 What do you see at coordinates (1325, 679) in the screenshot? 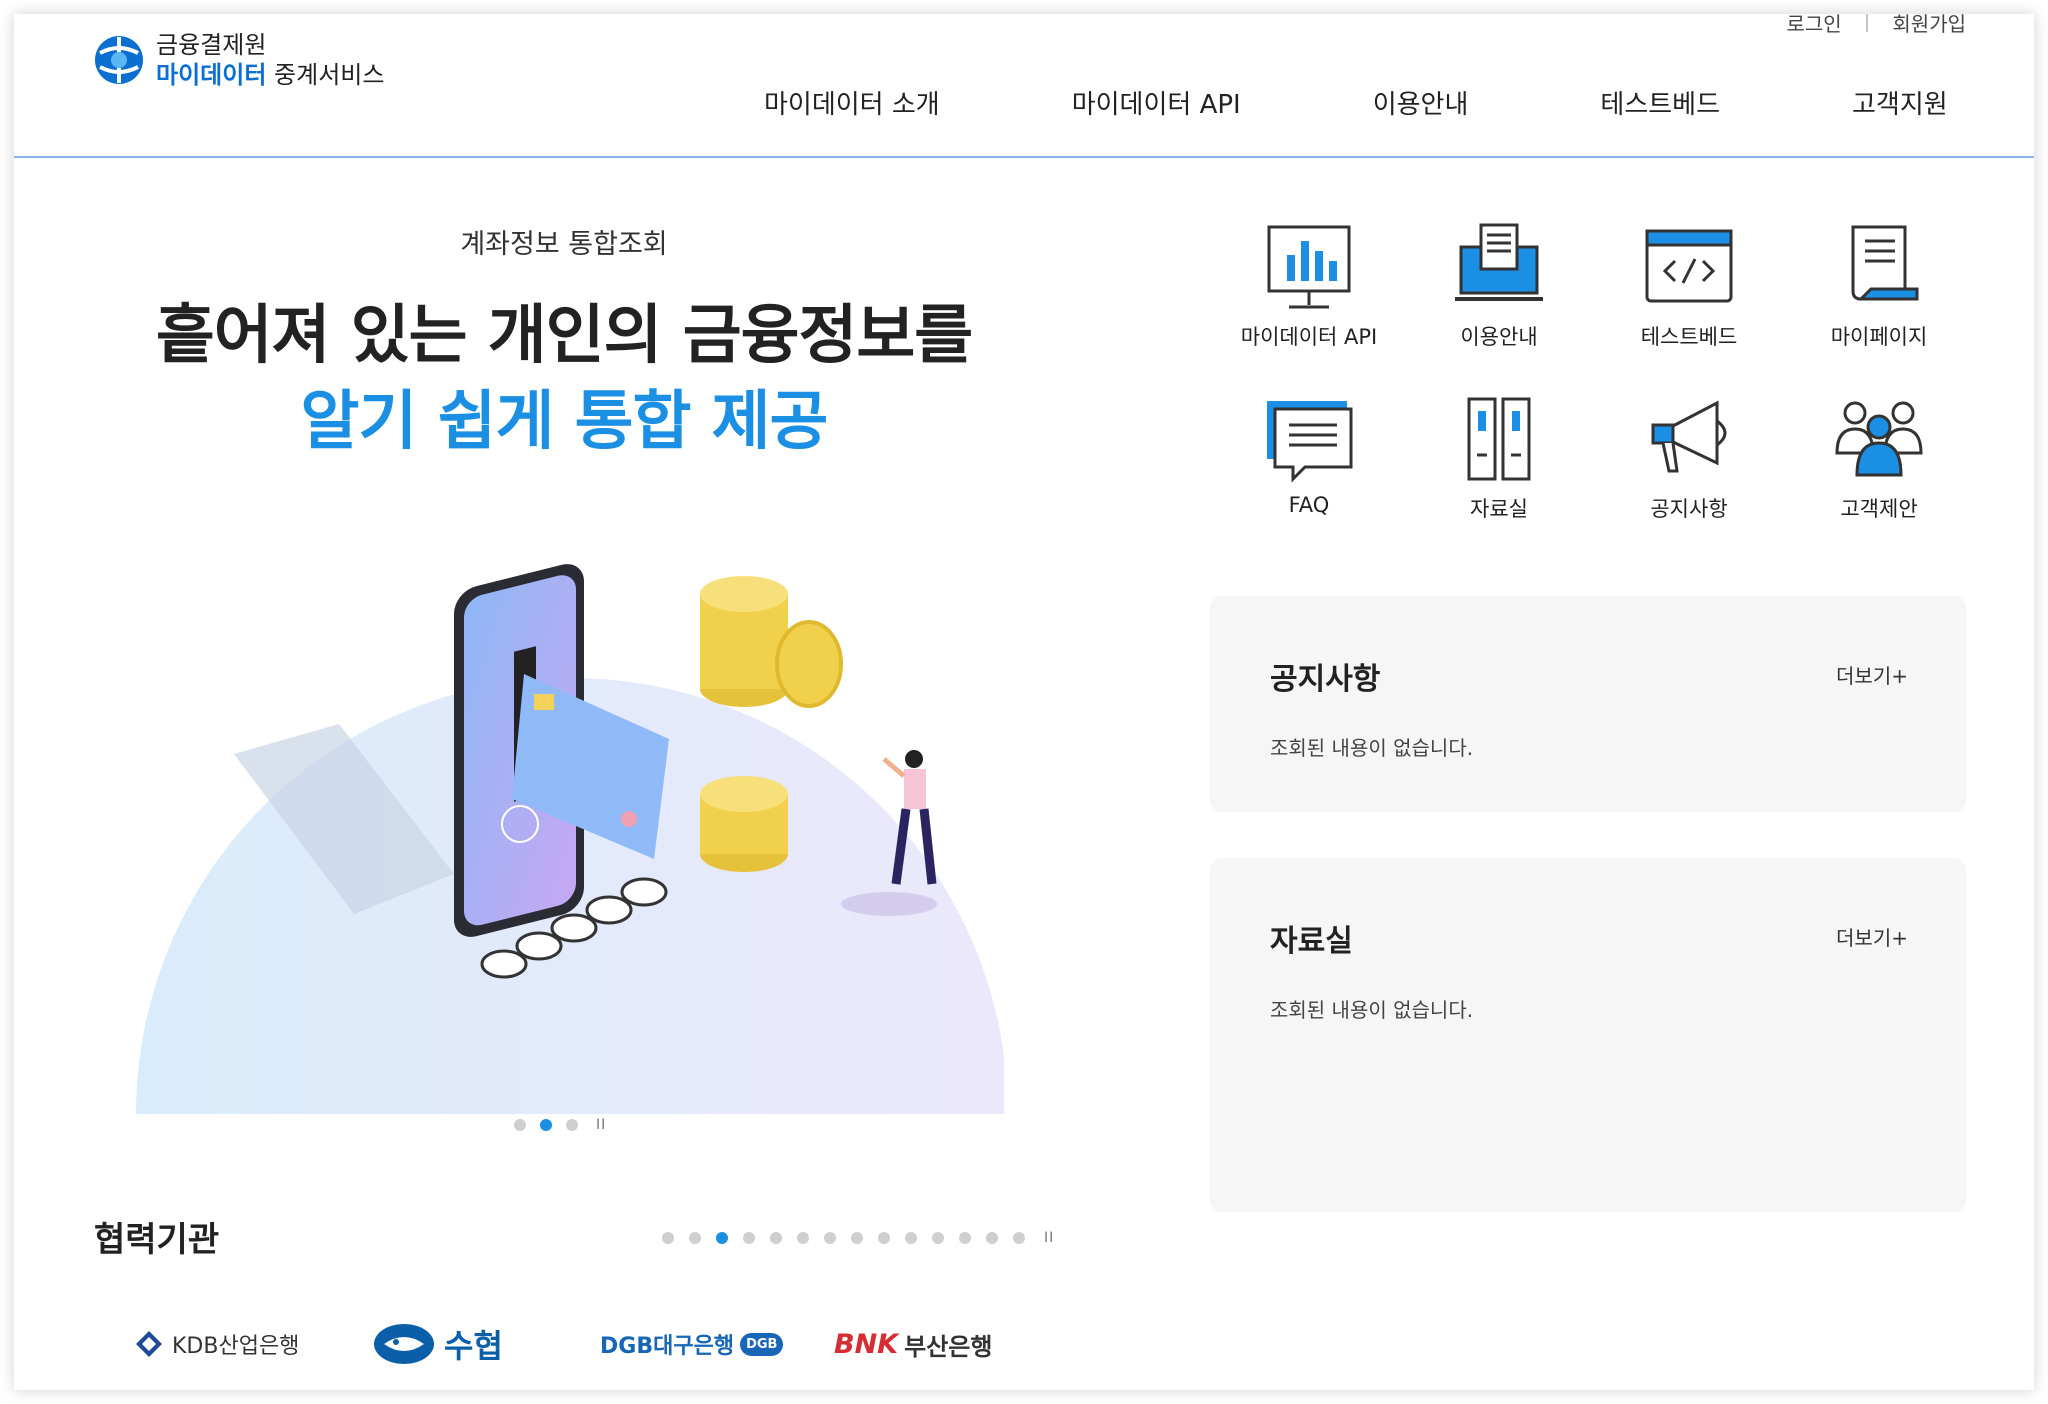
I see `notice-title: 공지사항` at bounding box center [1325, 679].